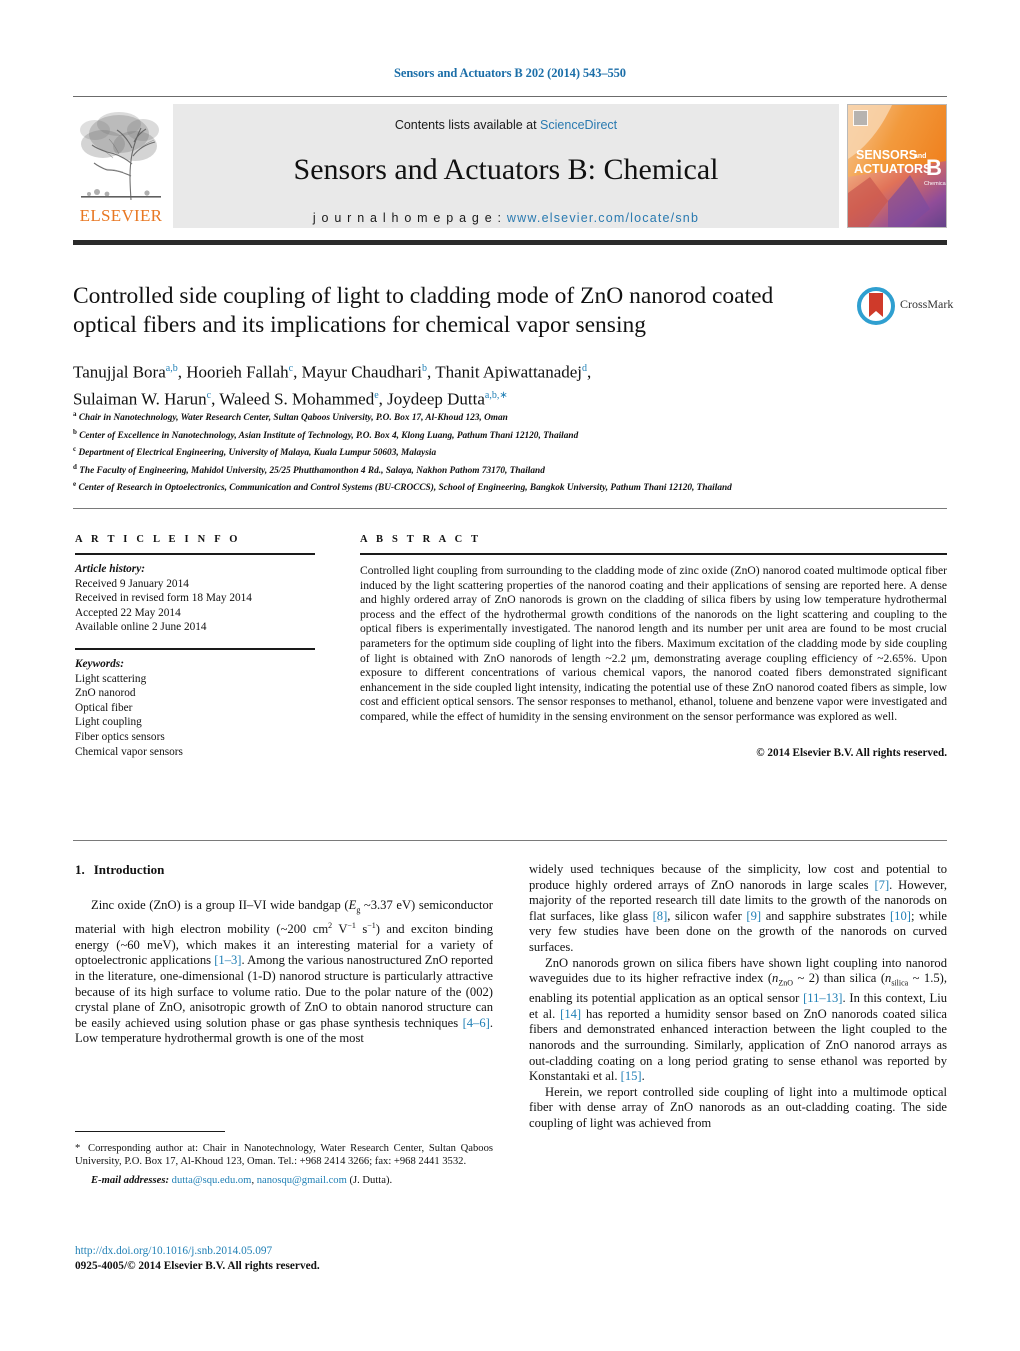  Describe the element at coordinates (121, 215) in the screenshot. I see `elsevier-wordmark: ELSEVIER` at that location.